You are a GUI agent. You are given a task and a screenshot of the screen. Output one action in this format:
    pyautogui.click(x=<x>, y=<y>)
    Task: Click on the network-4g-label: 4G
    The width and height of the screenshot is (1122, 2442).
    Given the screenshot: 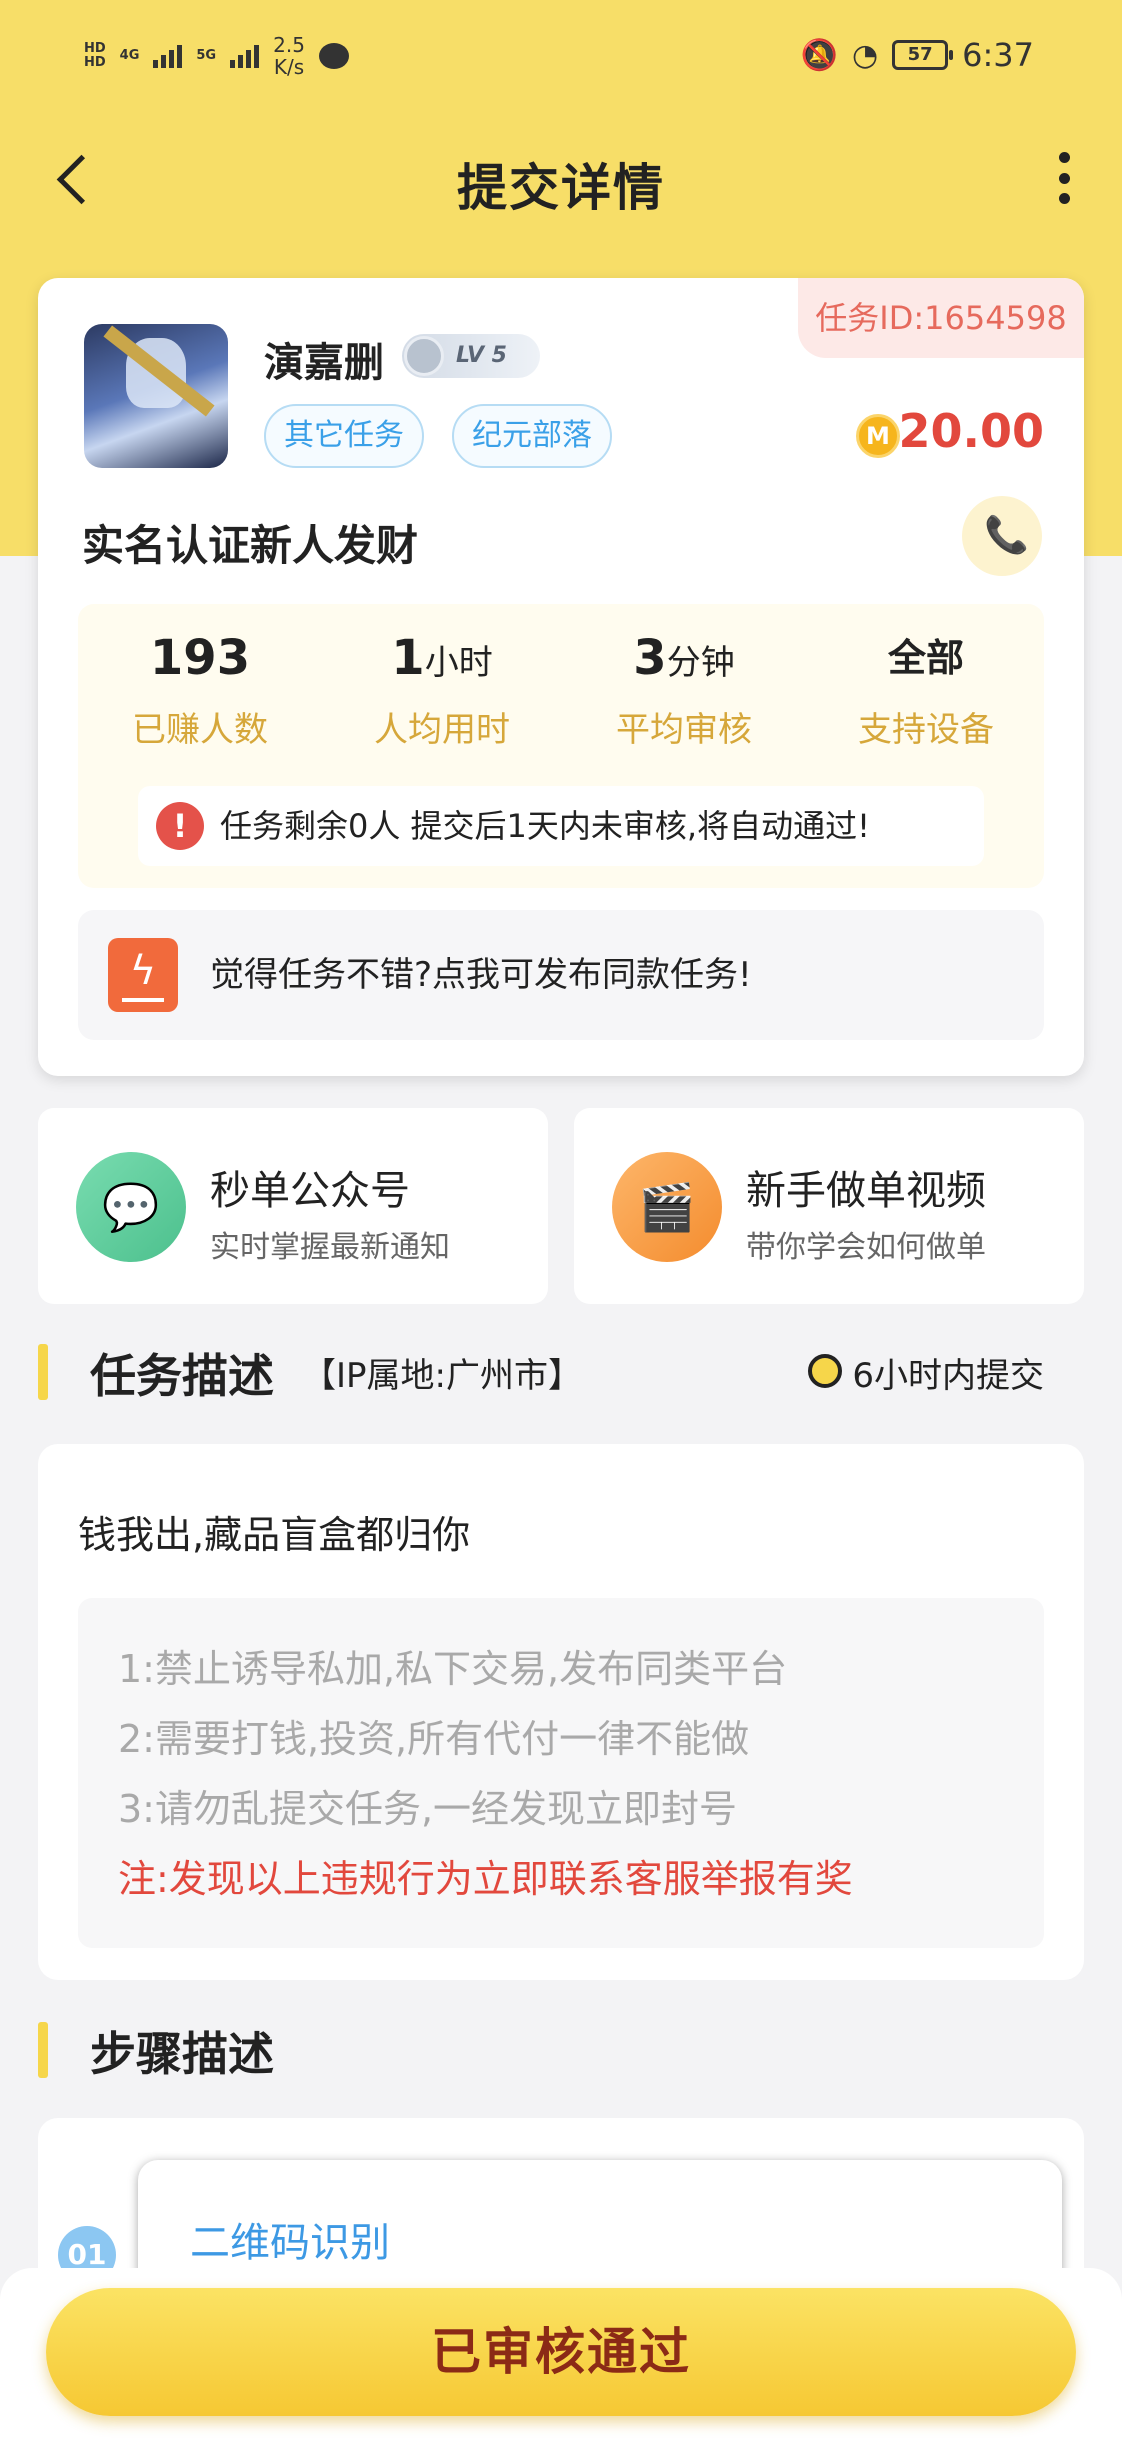 What is the action you would take?
    pyautogui.click(x=129, y=55)
    